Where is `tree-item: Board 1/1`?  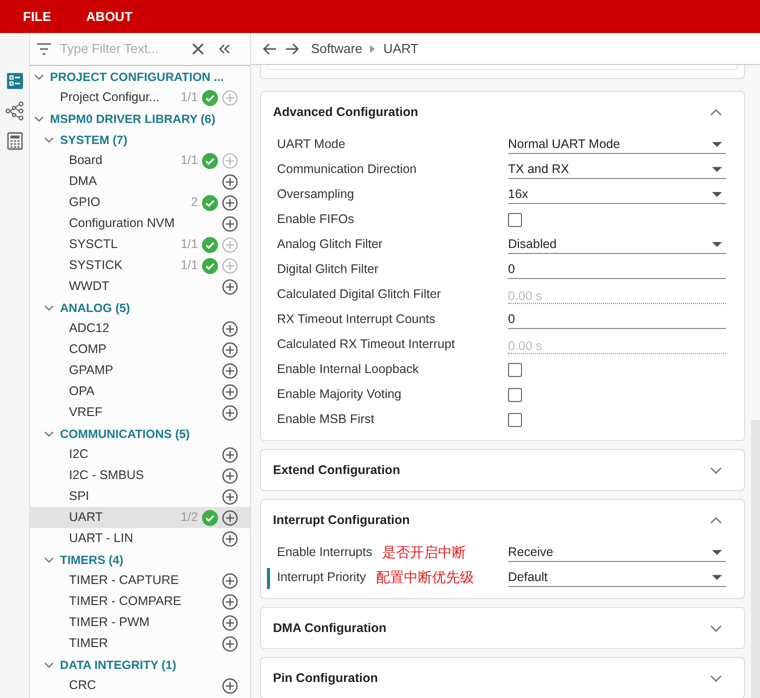
tree-item: Board 1/1 is located at coordinates (140, 160).